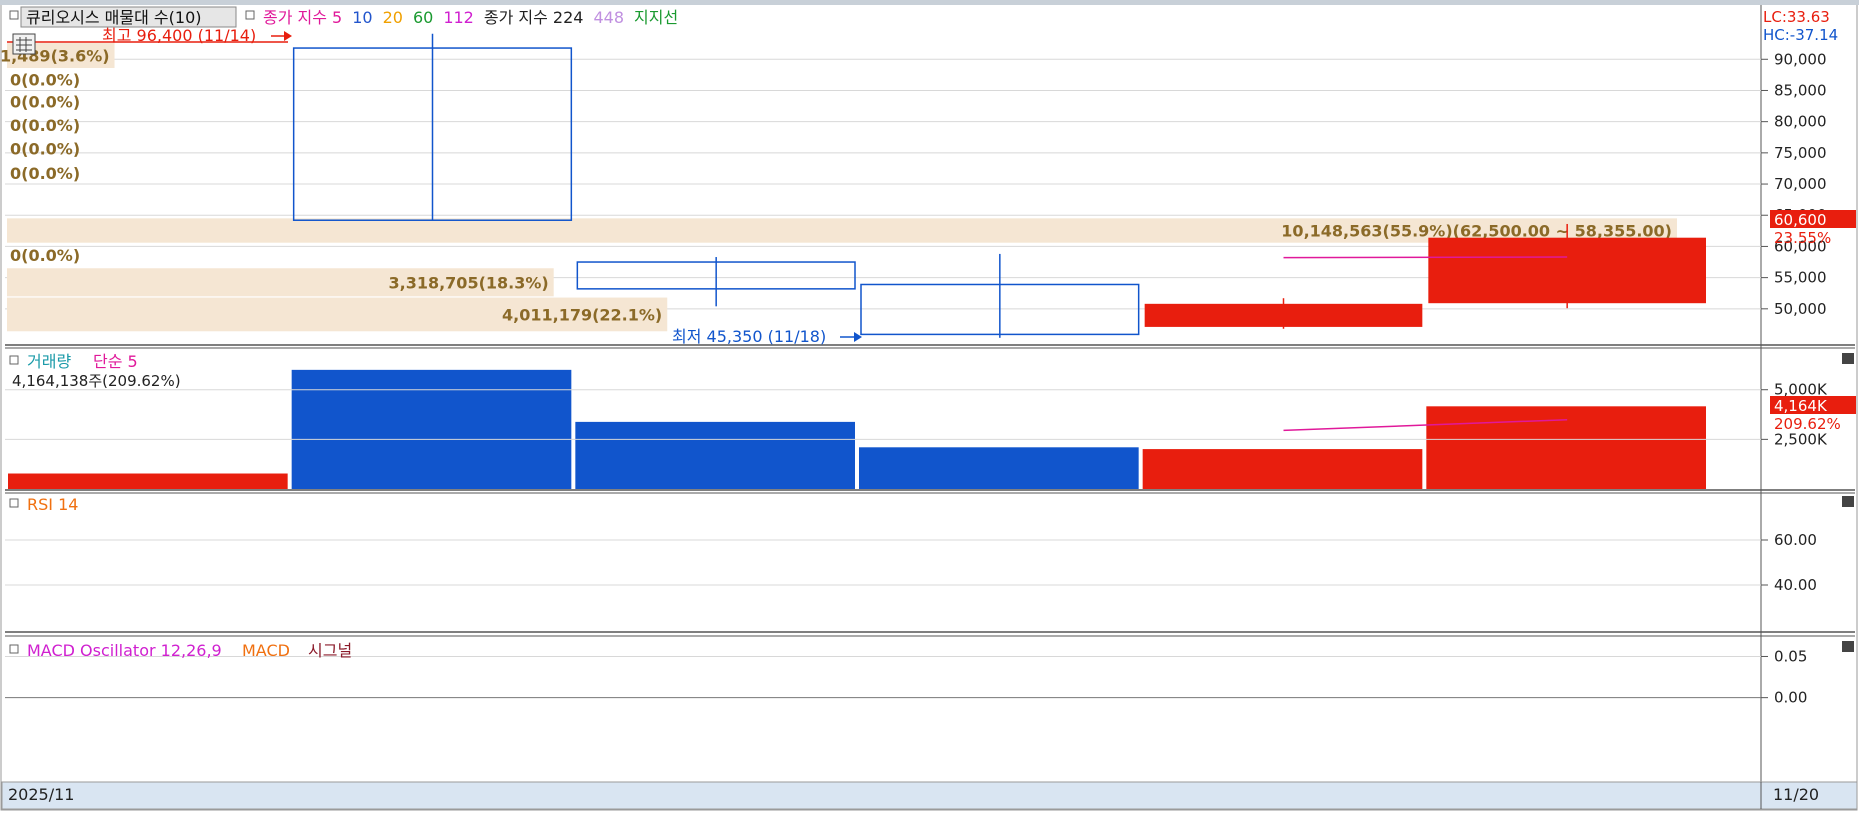 This screenshot has height=816, width=1859. What do you see at coordinates (1800, 153) in the screenshot?
I see `price-tick-label: 75,000` at bounding box center [1800, 153].